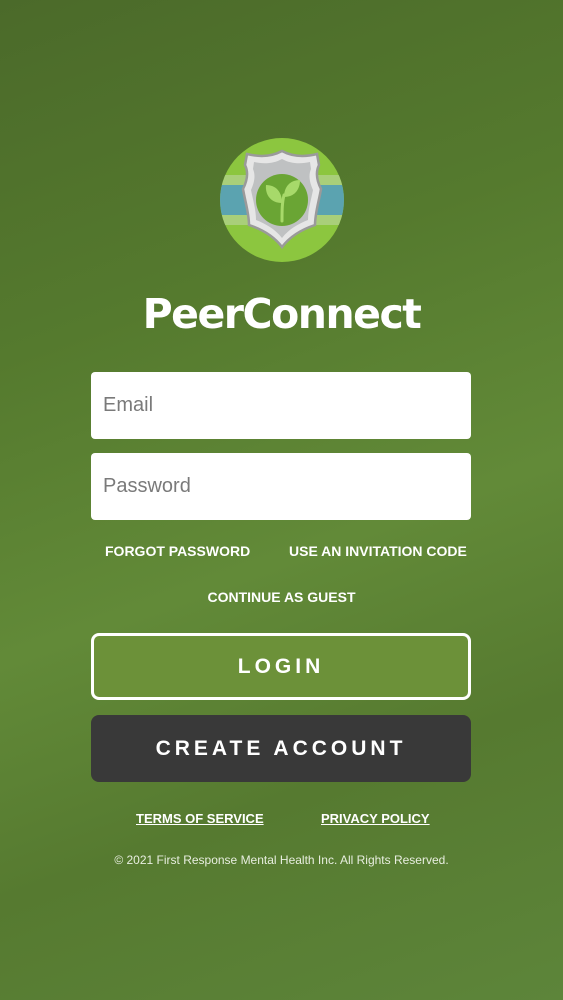 This screenshot has width=563, height=1000. What do you see at coordinates (281, 597) in the screenshot?
I see `continue-as-guest-link: CONTINUE AS GUEST` at bounding box center [281, 597].